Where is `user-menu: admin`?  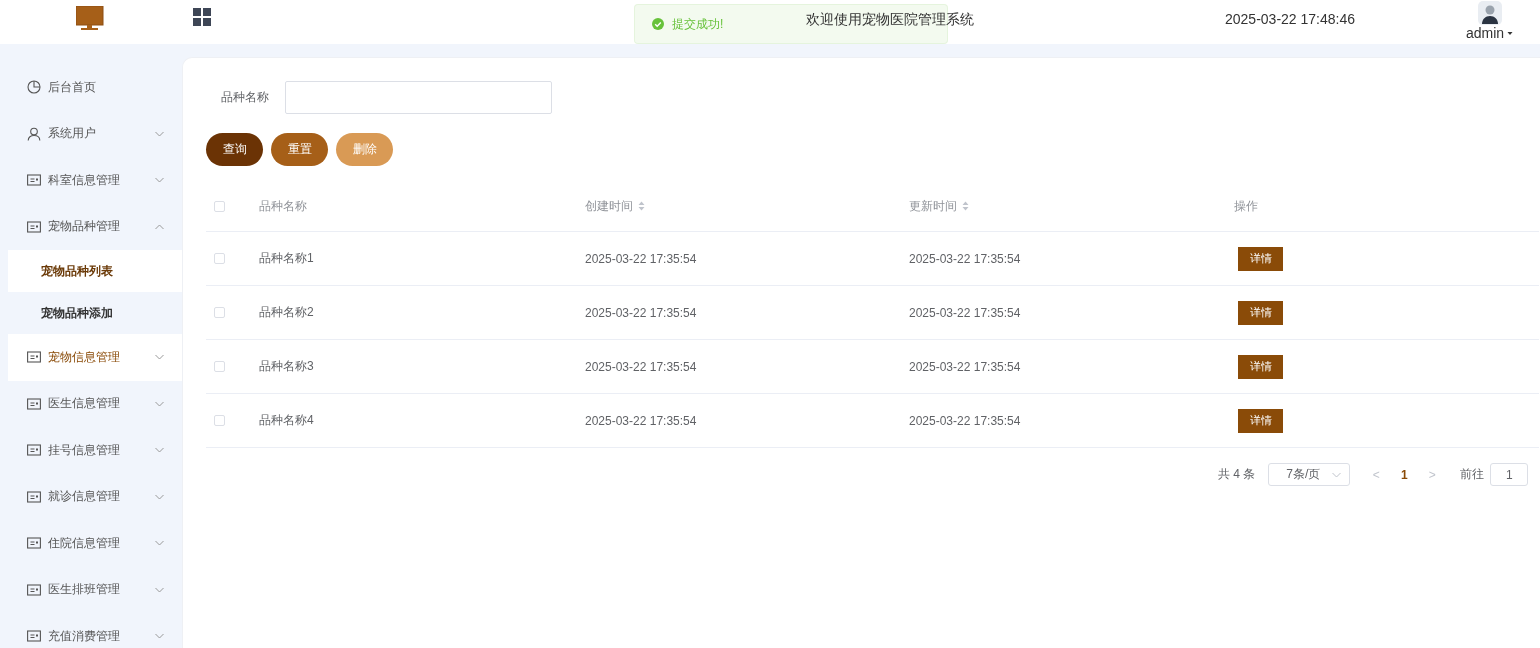
user-menu: admin is located at coordinates (1490, 33).